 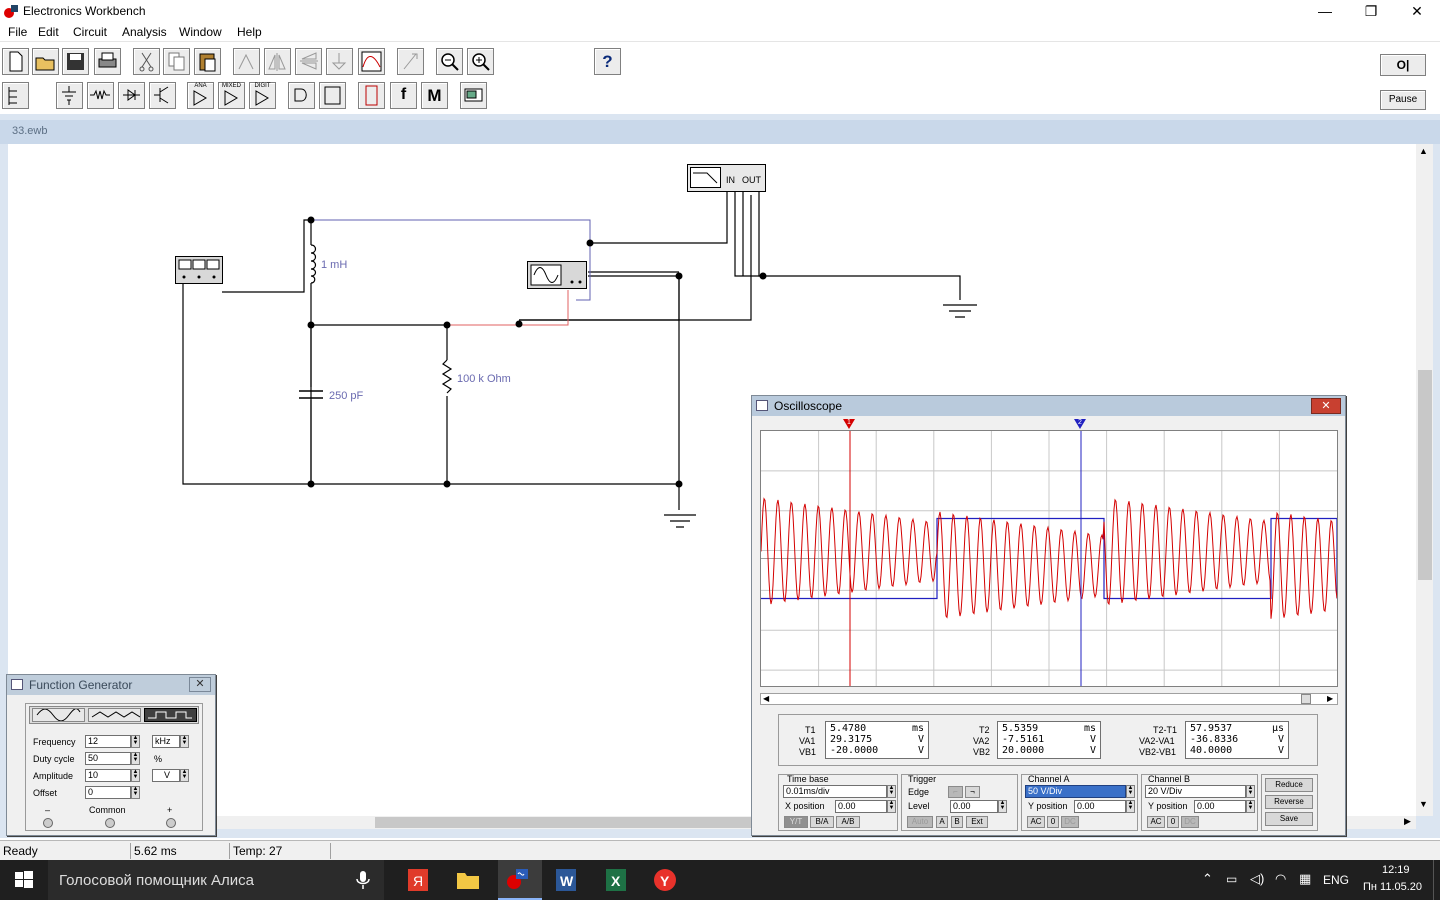 I want to click on channel-a-scale-spinner: ▲ ▼, so click(x=1130, y=791).